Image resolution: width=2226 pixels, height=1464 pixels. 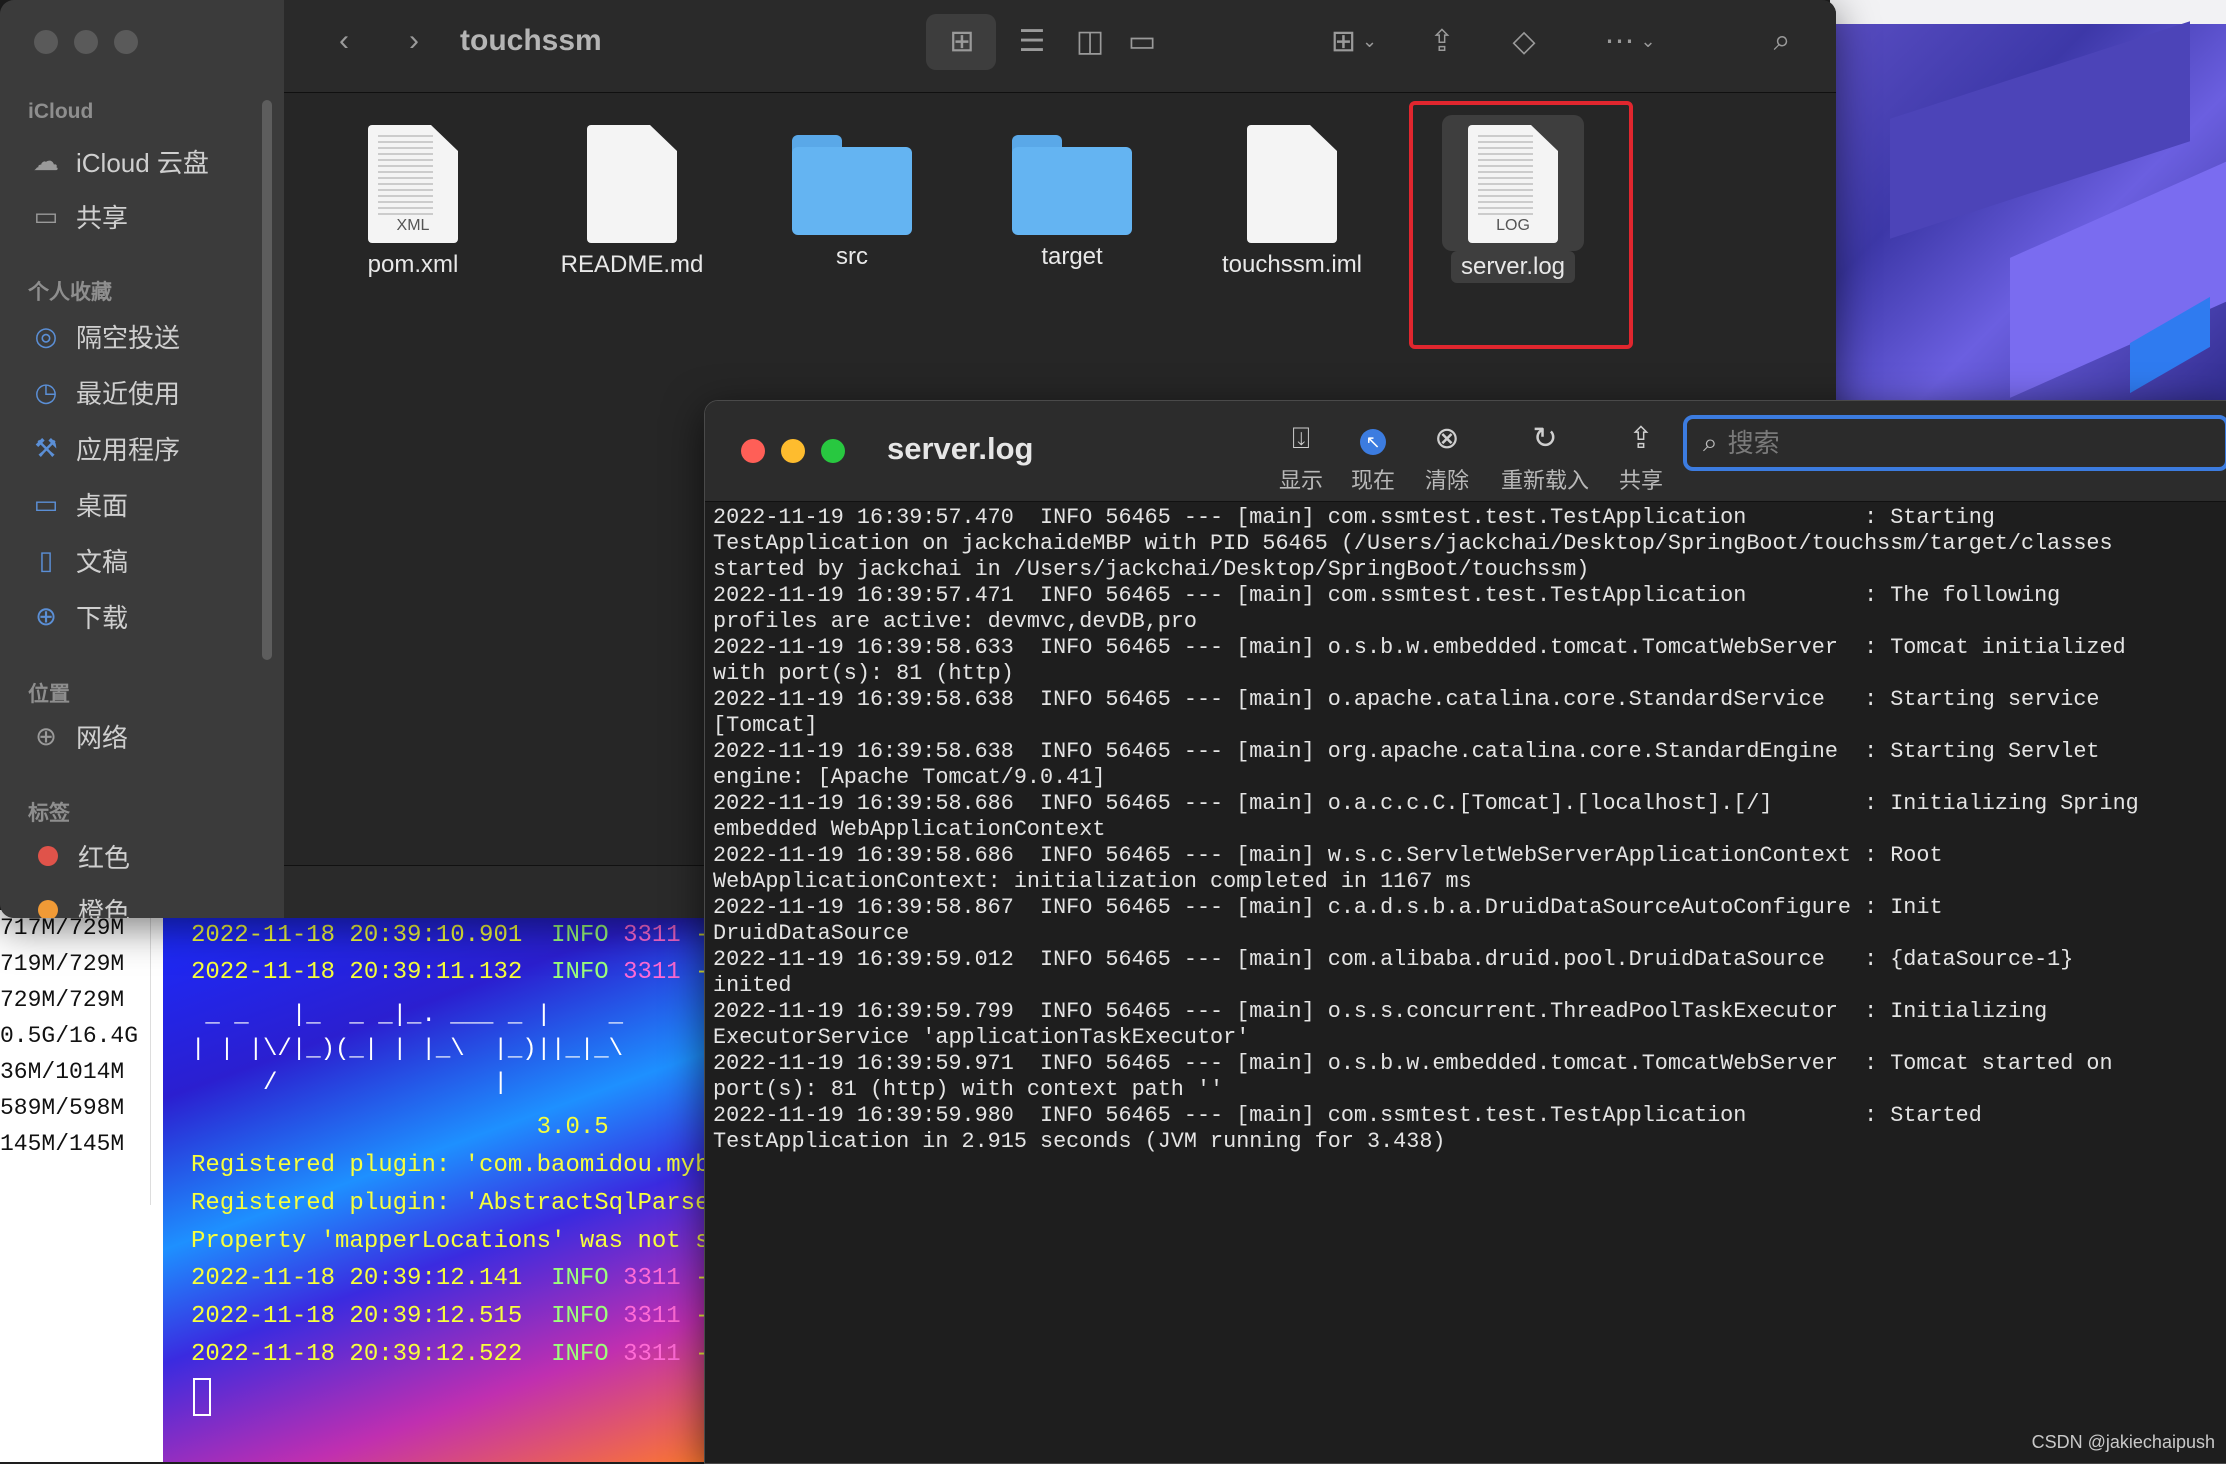 I want to click on column-view-button: ◫, so click(x=1090, y=41).